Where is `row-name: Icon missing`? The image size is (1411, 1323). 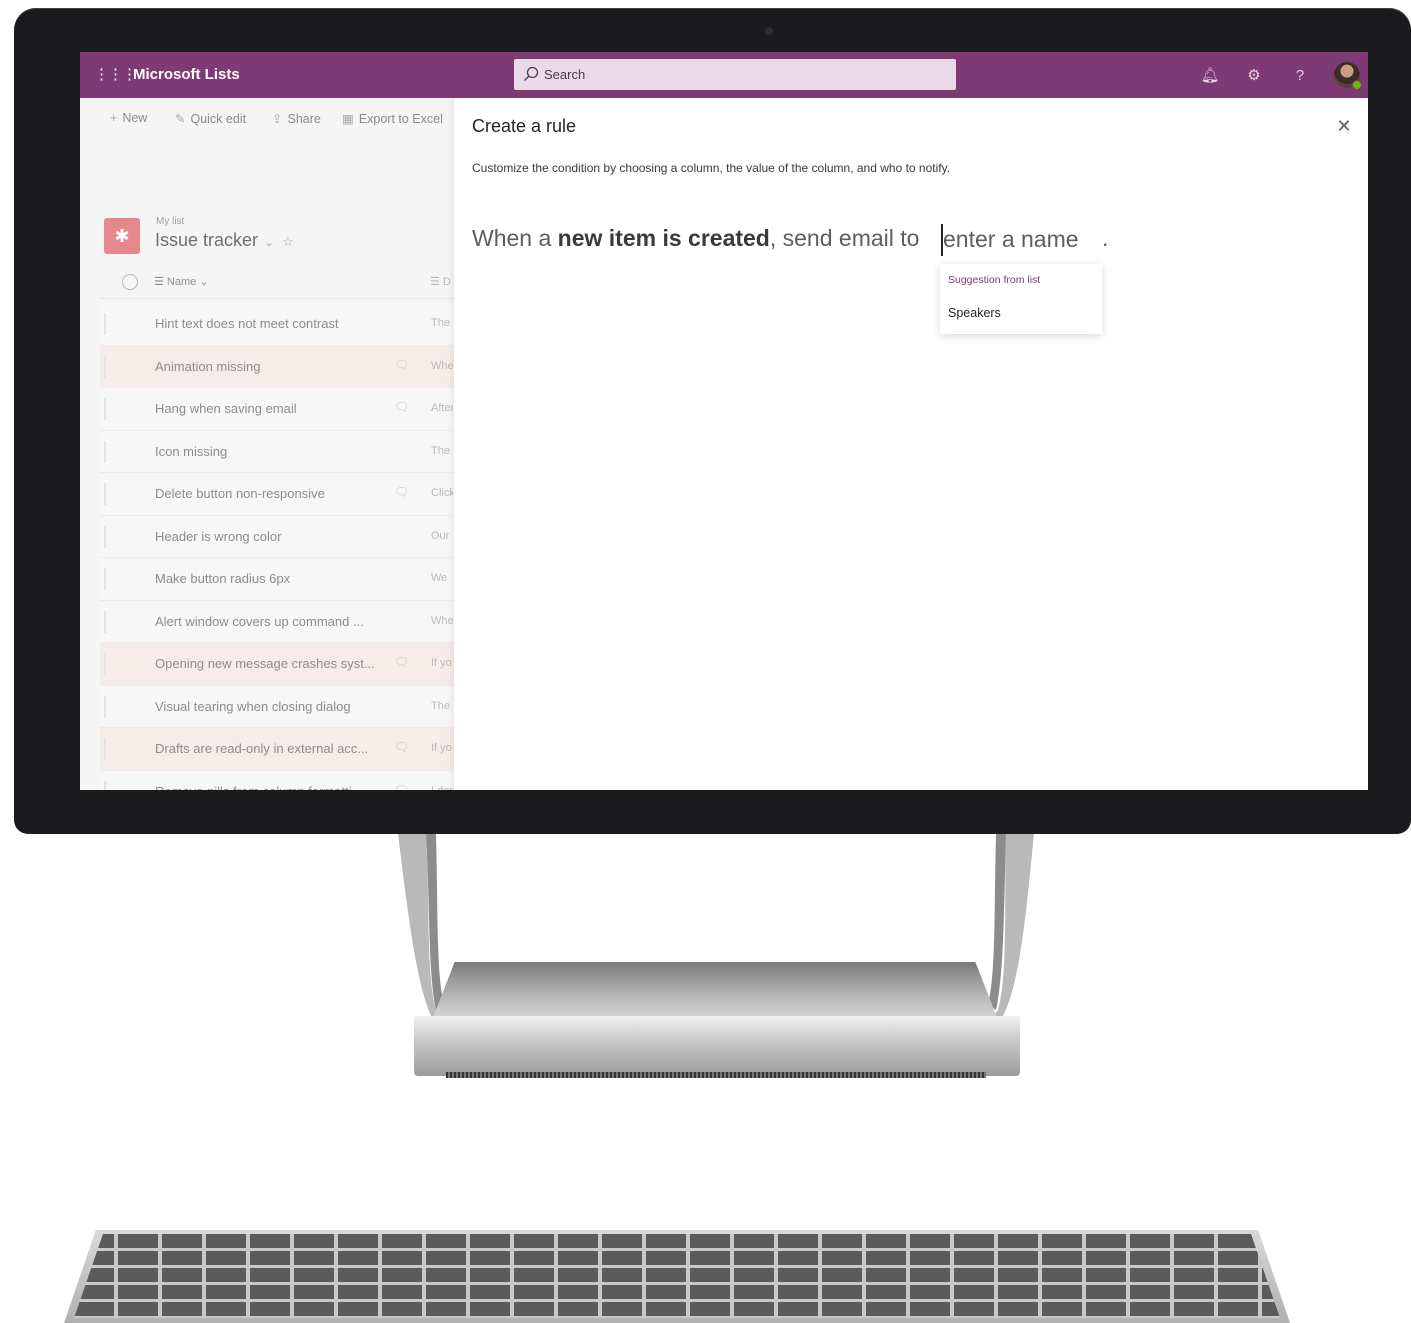 row-name: Icon missing is located at coordinates (191, 451).